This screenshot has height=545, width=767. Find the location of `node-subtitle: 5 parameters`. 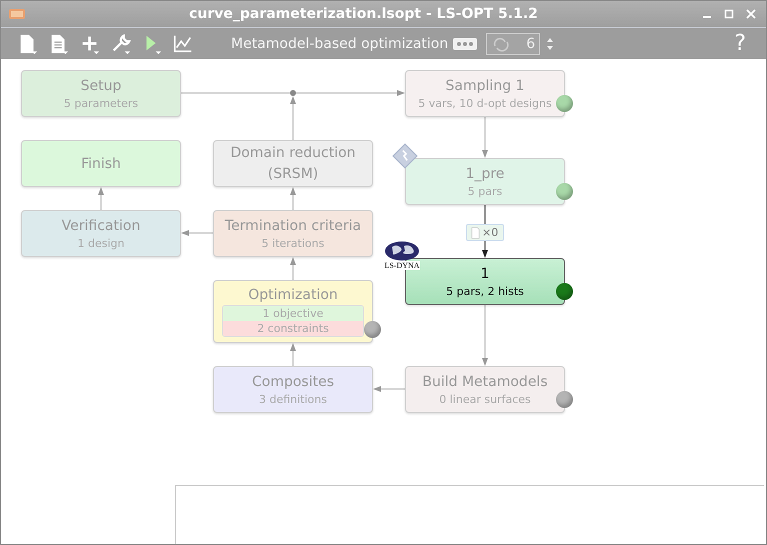

node-subtitle: 5 parameters is located at coordinates (101, 103).